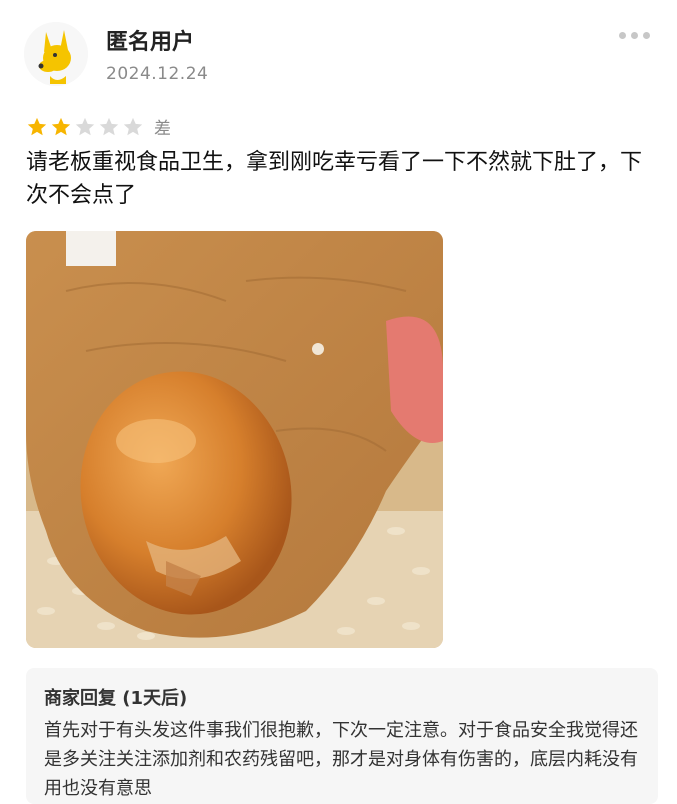 The width and height of the screenshot is (677, 804). Describe the element at coordinates (150, 42) in the screenshot. I see `username: 匿名用户` at that location.